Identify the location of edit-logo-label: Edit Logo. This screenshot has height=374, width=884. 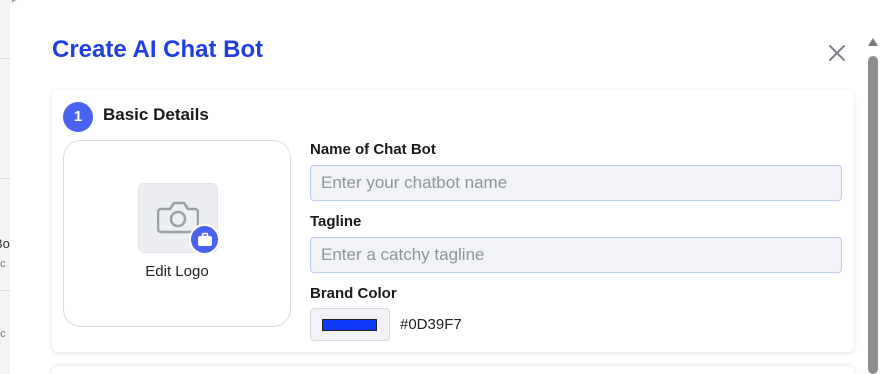
(177, 271).